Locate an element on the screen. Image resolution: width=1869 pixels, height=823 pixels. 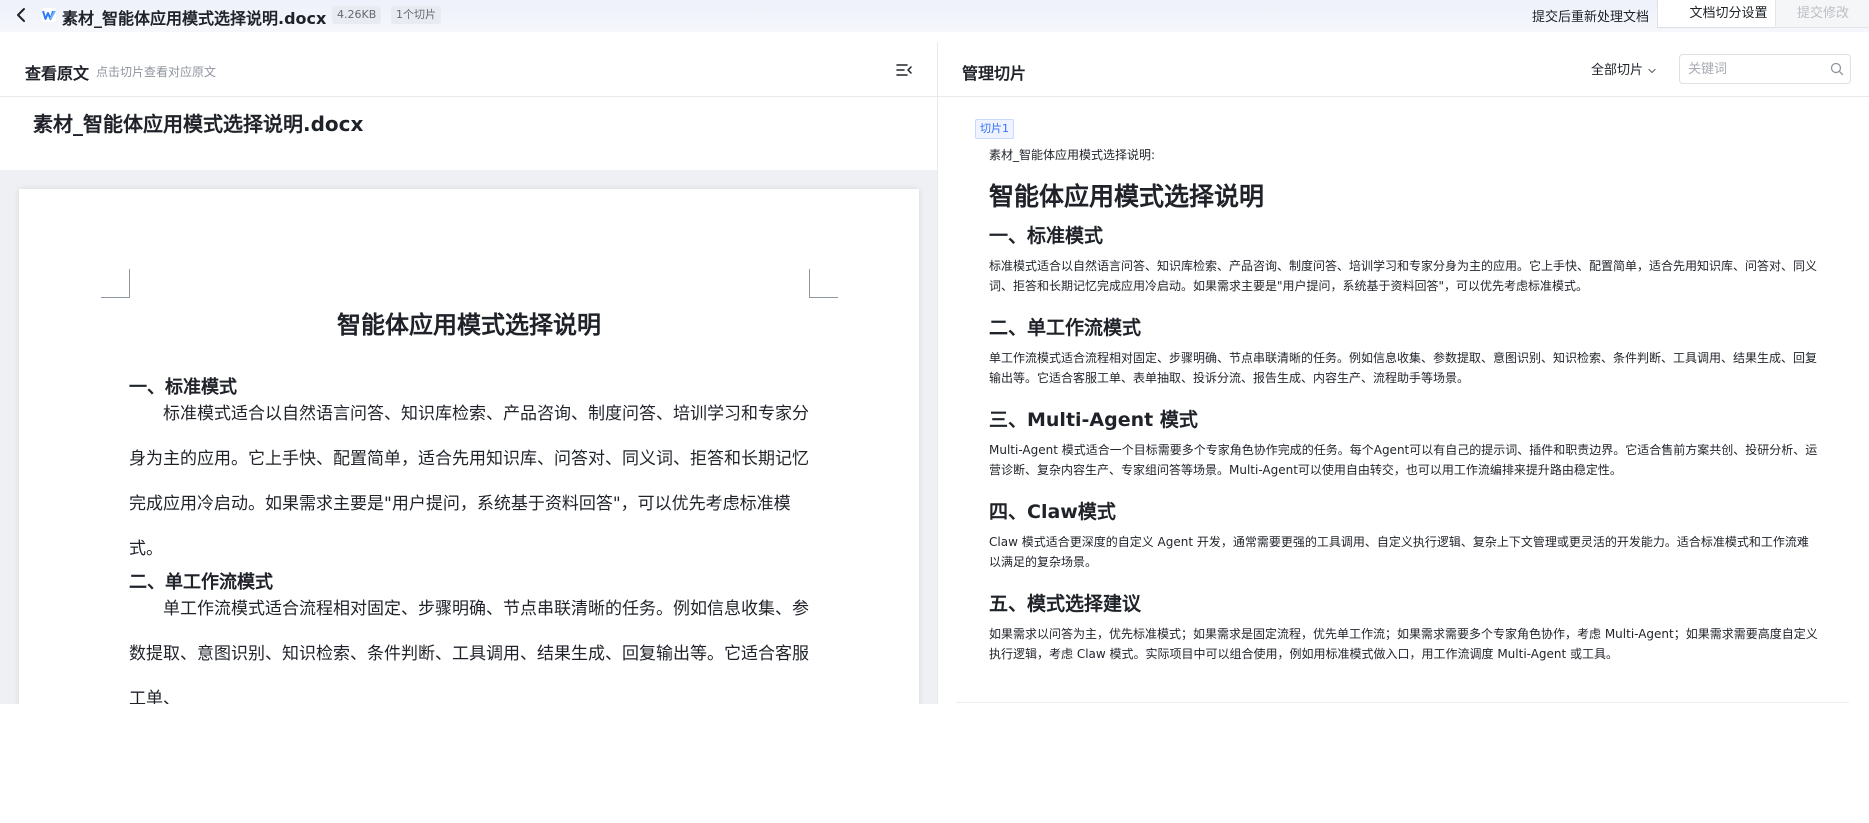
chunk-section-heading: 四、Claw模式 is located at coordinates (1052, 512).